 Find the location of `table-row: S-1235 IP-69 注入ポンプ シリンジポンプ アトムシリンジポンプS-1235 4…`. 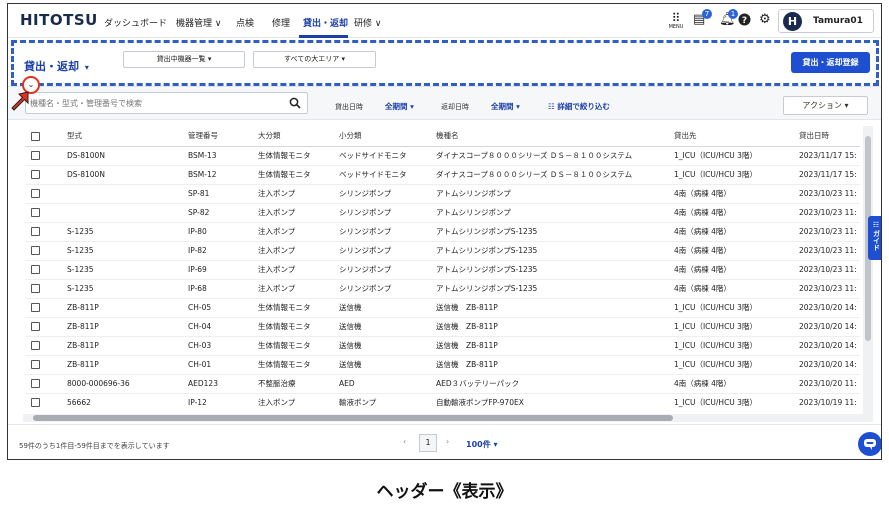

table-row: S-1235 IP-69 注入ポンプ シリンジポンプ アトムシリンジポンプS-1235 4… is located at coordinates (442, 270).